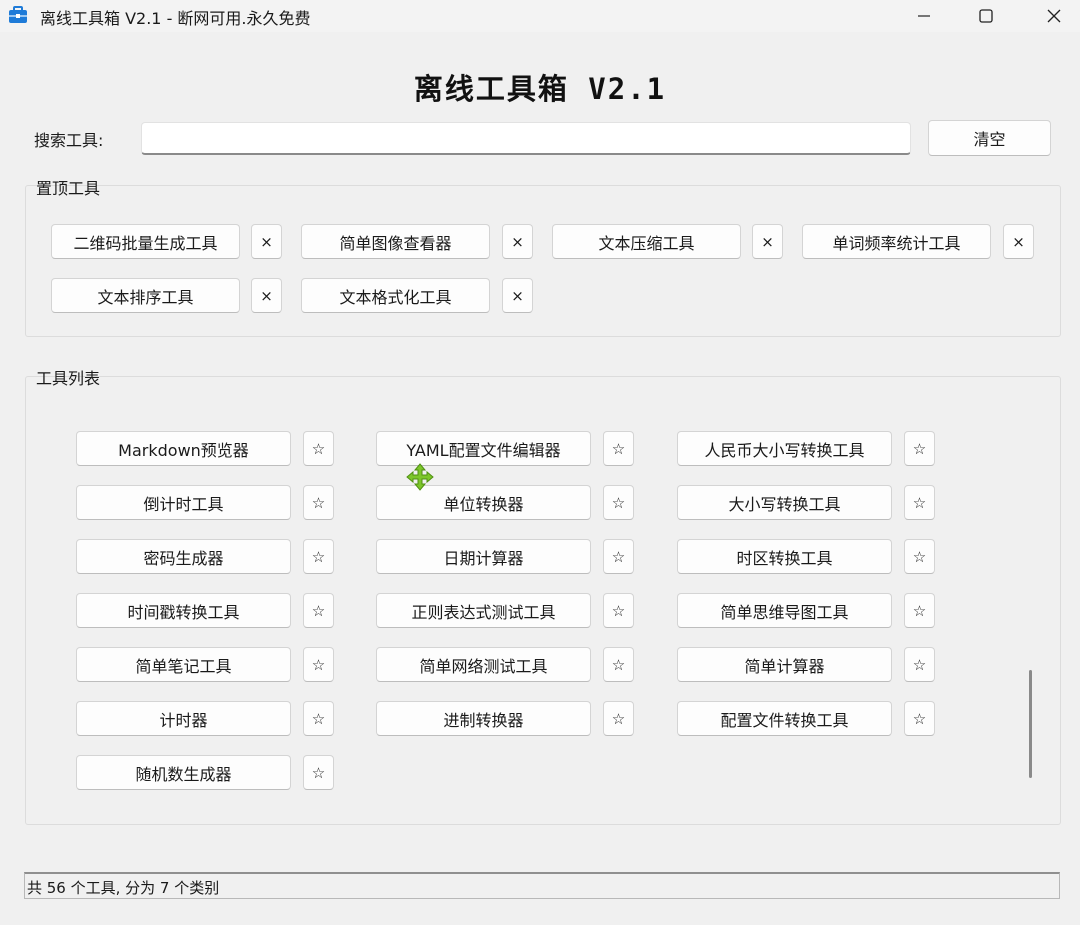 The image size is (1080, 925). What do you see at coordinates (989, 138) in the screenshot?
I see `clear-button: 清空` at bounding box center [989, 138].